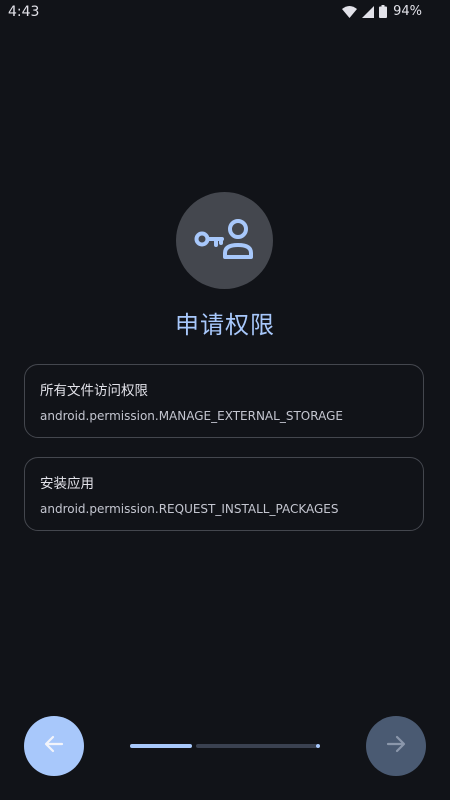 This screenshot has width=450, height=800. Describe the element at coordinates (350, 11) in the screenshot. I see `wifi-icon` at that location.